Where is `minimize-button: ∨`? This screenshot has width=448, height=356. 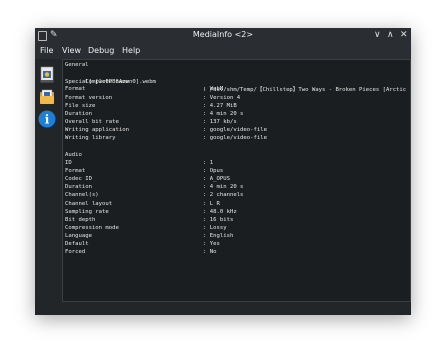
minimize-button: ∨ is located at coordinates (377, 35).